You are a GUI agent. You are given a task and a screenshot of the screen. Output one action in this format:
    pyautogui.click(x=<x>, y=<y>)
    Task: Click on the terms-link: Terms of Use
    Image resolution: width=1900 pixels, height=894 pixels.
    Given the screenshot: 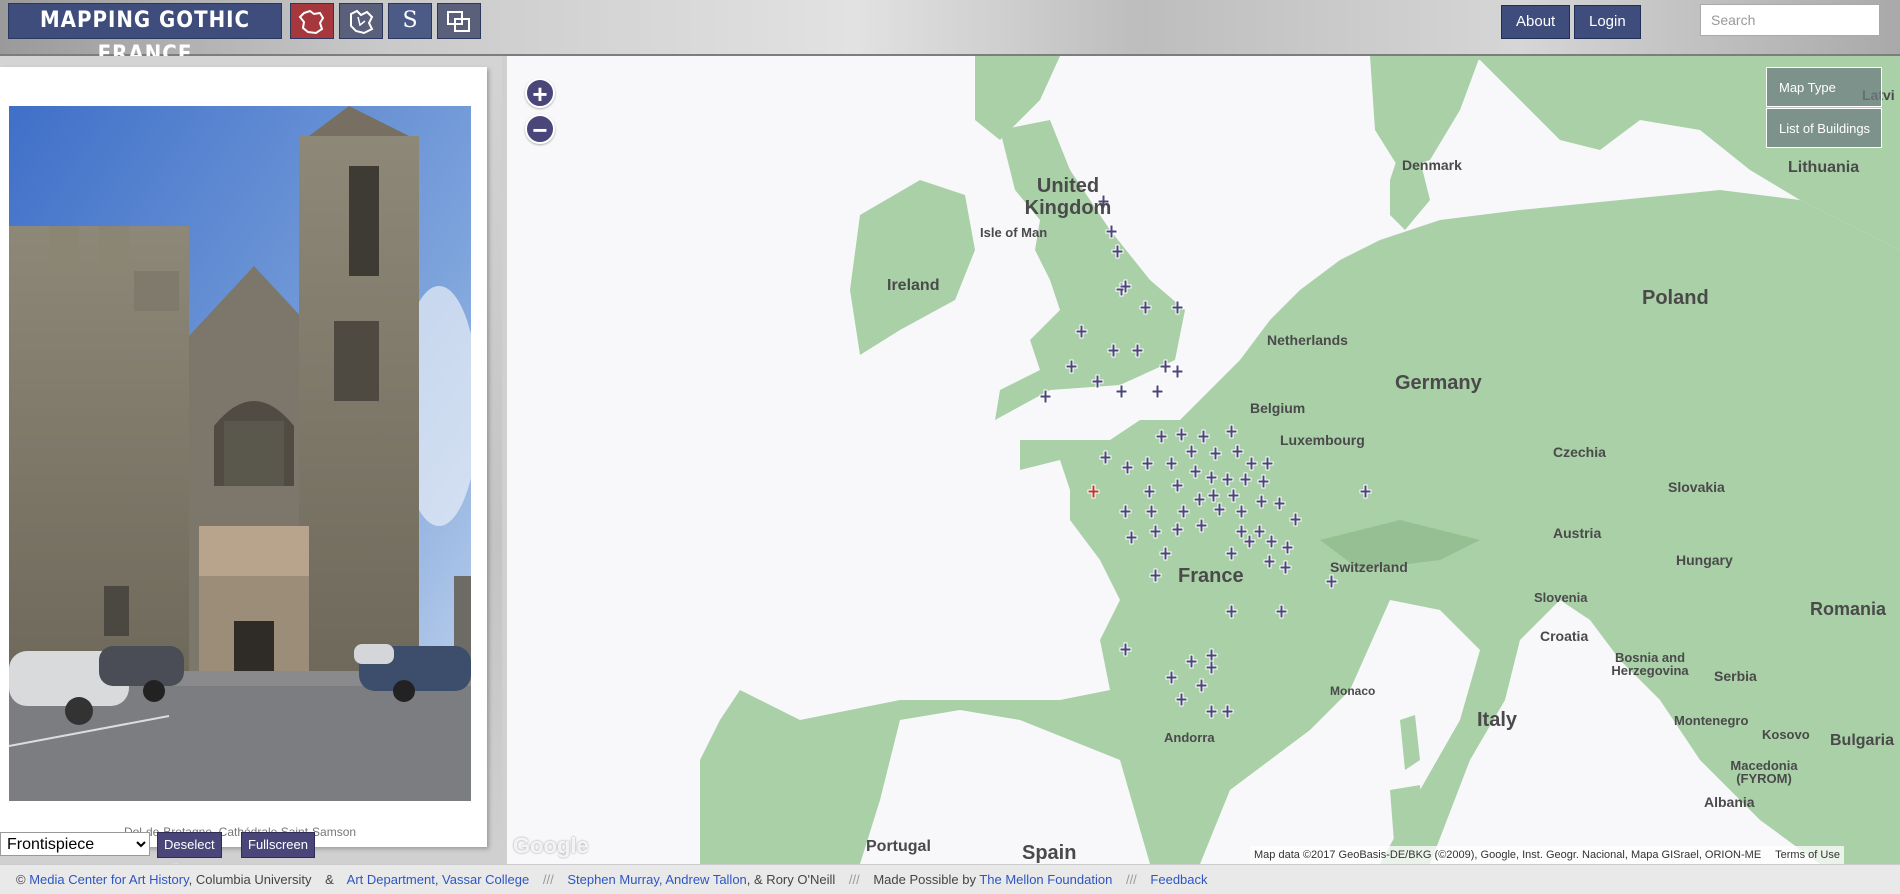 What is the action you would take?
    pyautogui.click(x=1807, y=855)
    